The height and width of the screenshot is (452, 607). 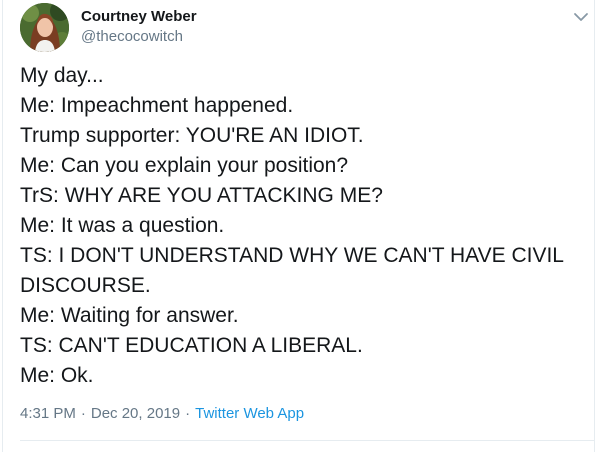 What do you see at coordinates (192, 135) in the screenshot?
I see `tweet-line: Trump supporter: YOU'RE AN IDIOT.` at bounding box center [192, 135].